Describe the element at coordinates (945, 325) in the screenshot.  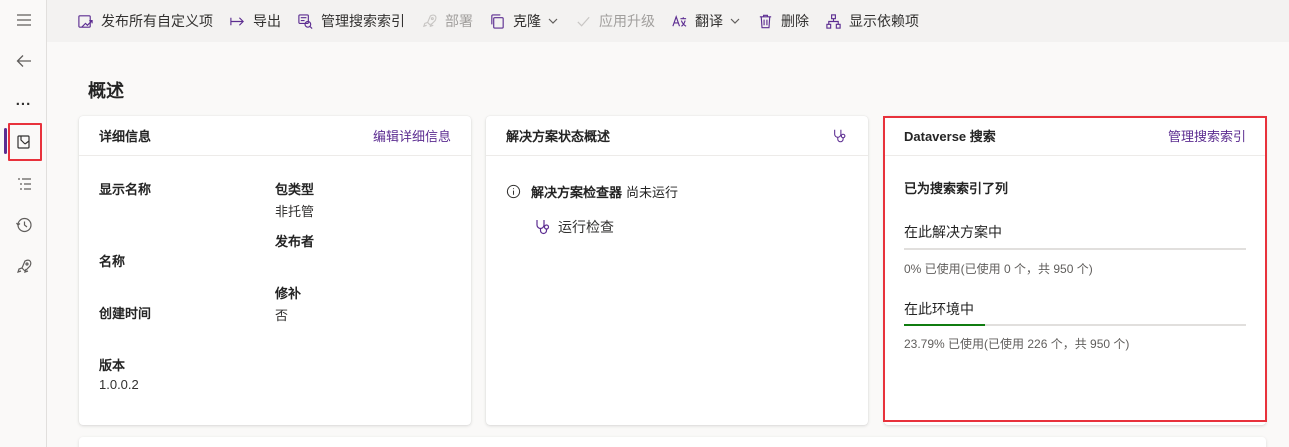
I see `environment-usage-fill` at that location.